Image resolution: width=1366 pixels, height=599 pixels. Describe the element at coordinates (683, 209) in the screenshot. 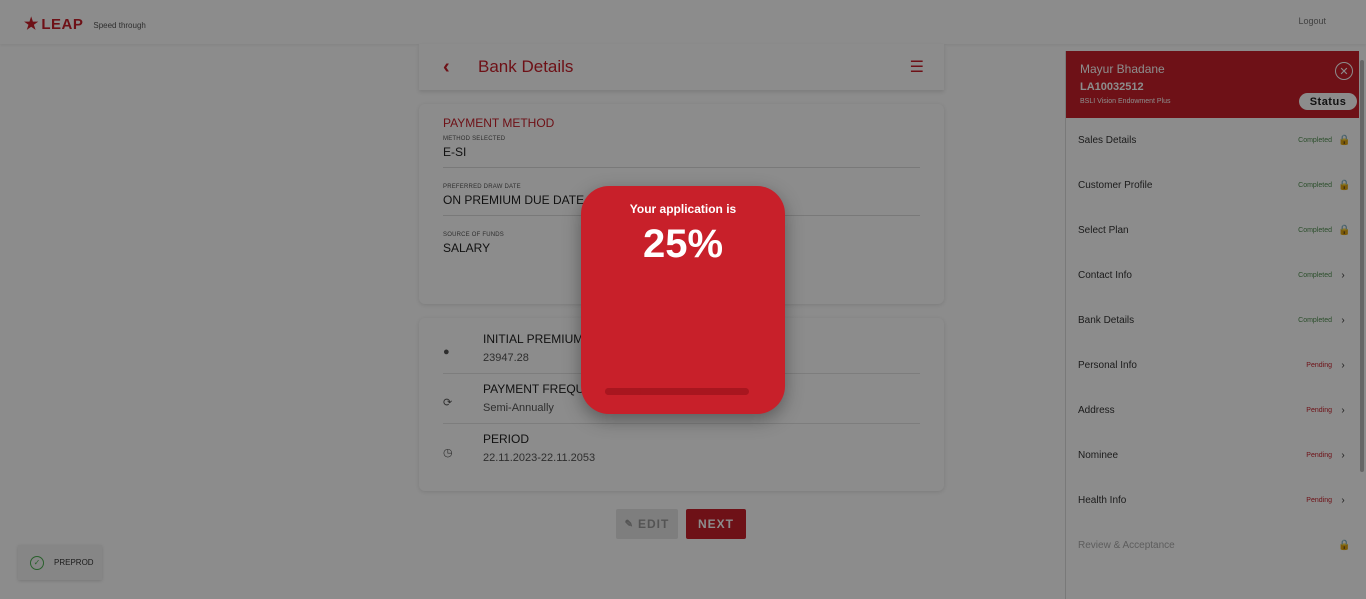

I see `progress-message: Your application is` at that location.